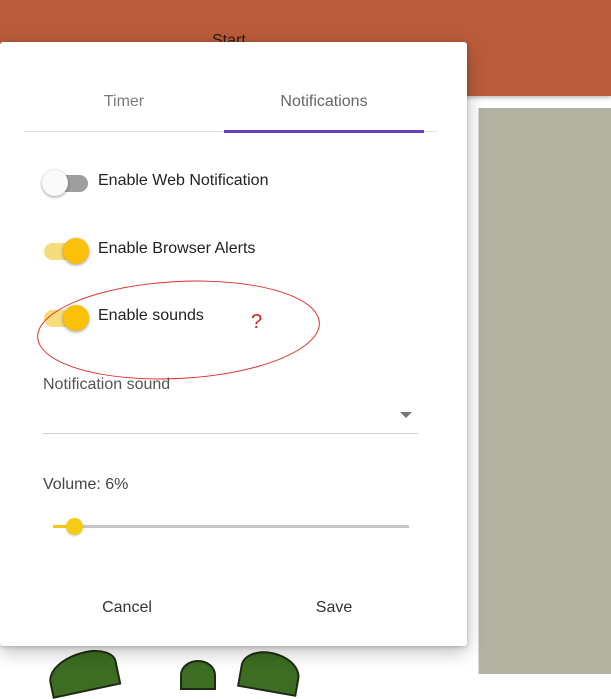  Describe the element at coordinates (230, 416) in the screenshot. I see `notification-sound-select` at that location.